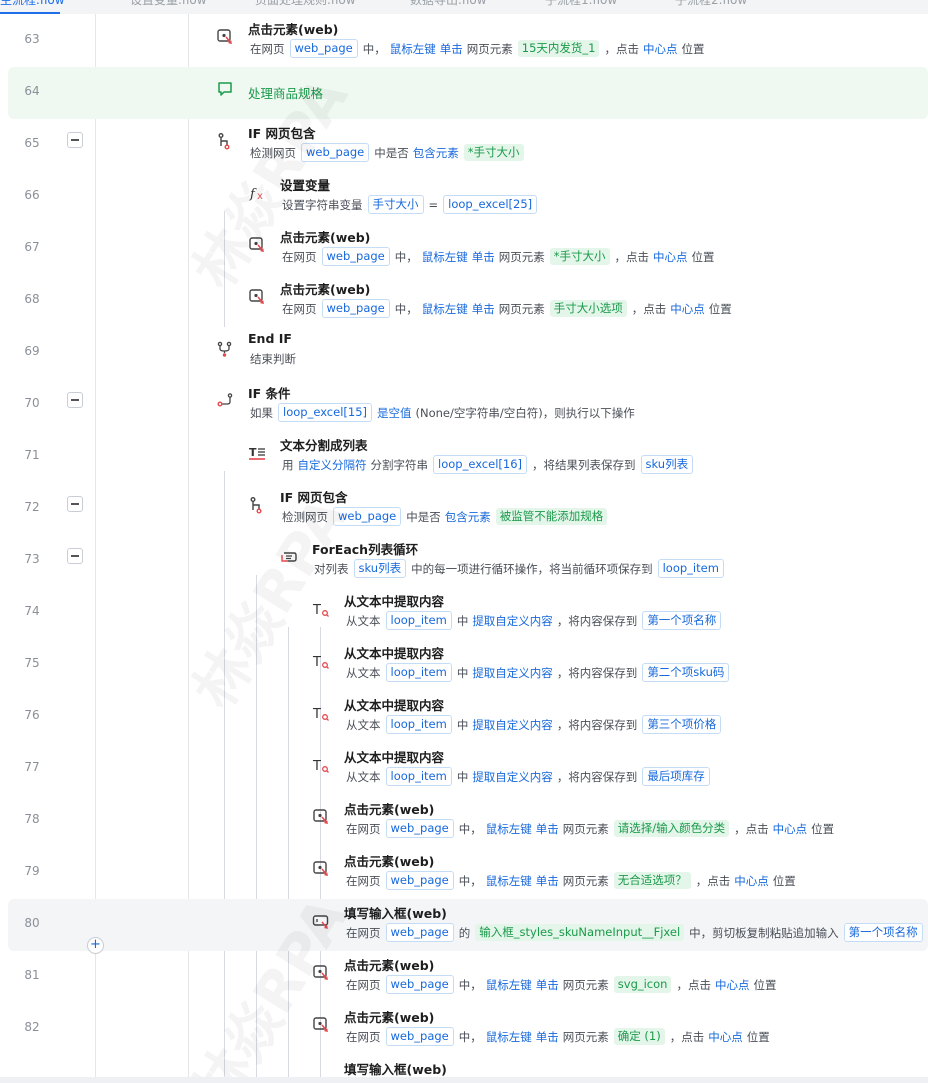  I want to click on flow-step-row: 69 End IF 结束判断, so click(464, 353).